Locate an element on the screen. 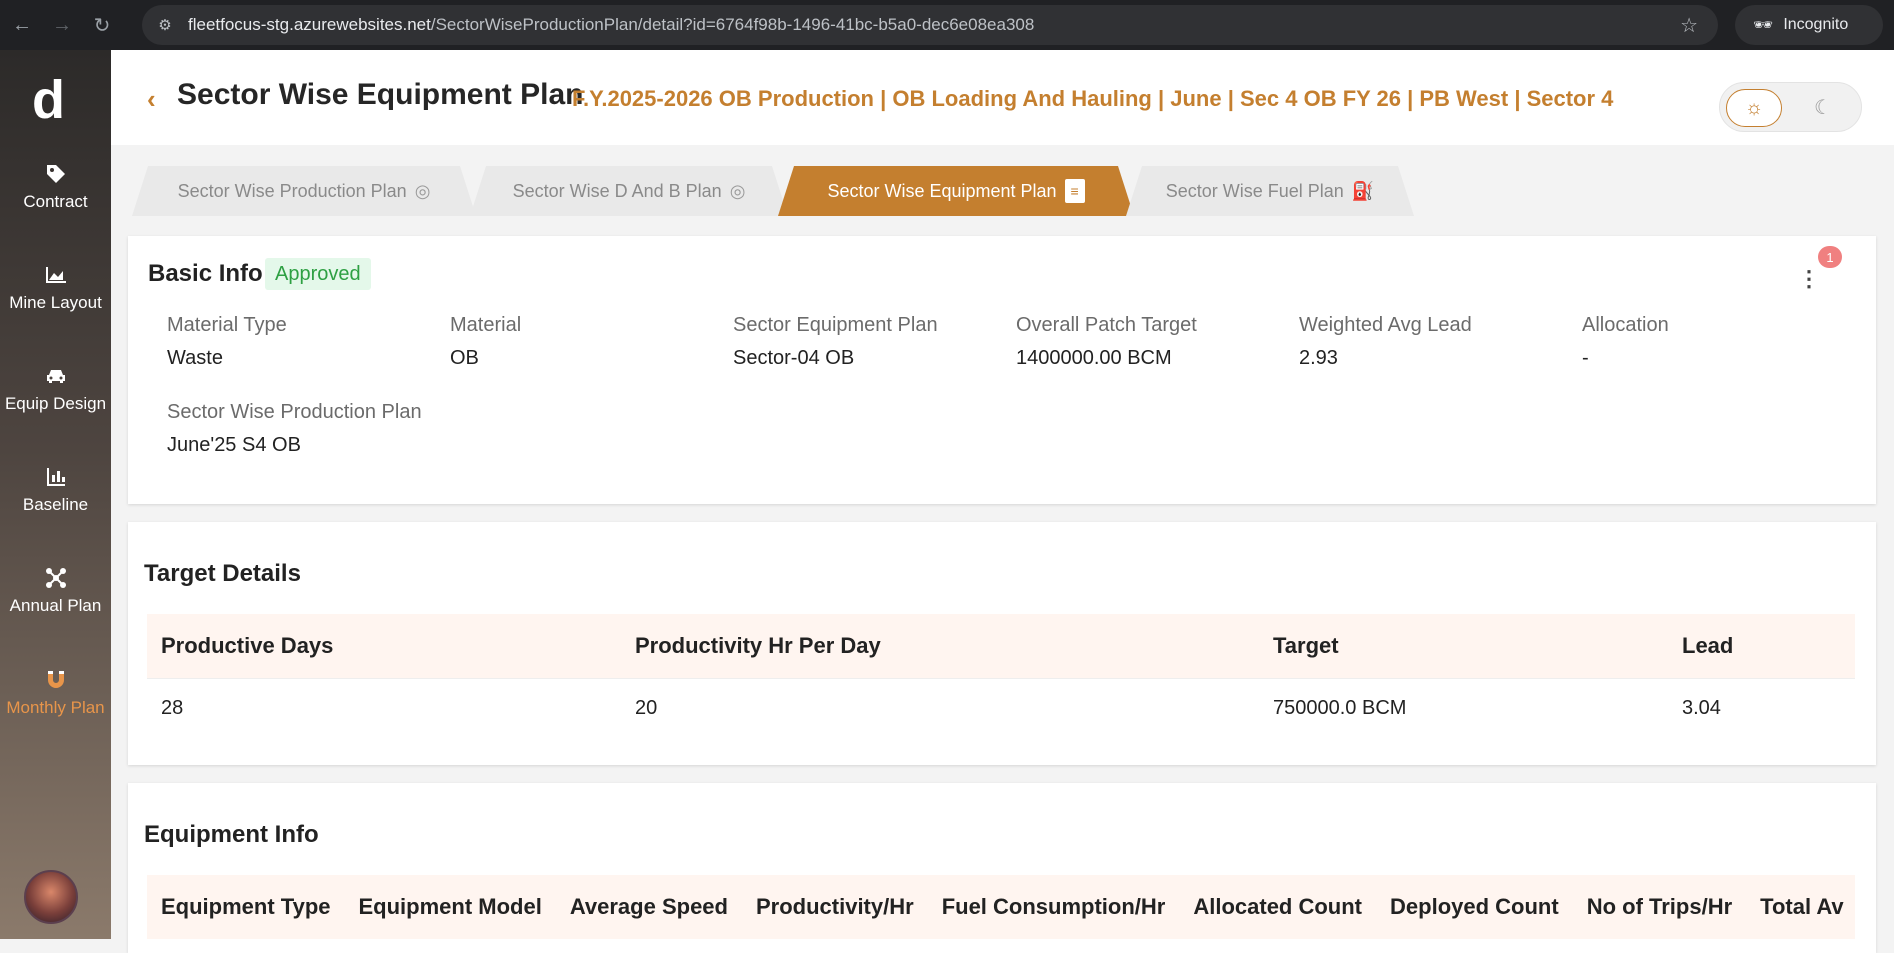 The height and width of the screenshot is (953, 1894). field-value: 1400000.00 BCM is located at coordinates (1094, 358).